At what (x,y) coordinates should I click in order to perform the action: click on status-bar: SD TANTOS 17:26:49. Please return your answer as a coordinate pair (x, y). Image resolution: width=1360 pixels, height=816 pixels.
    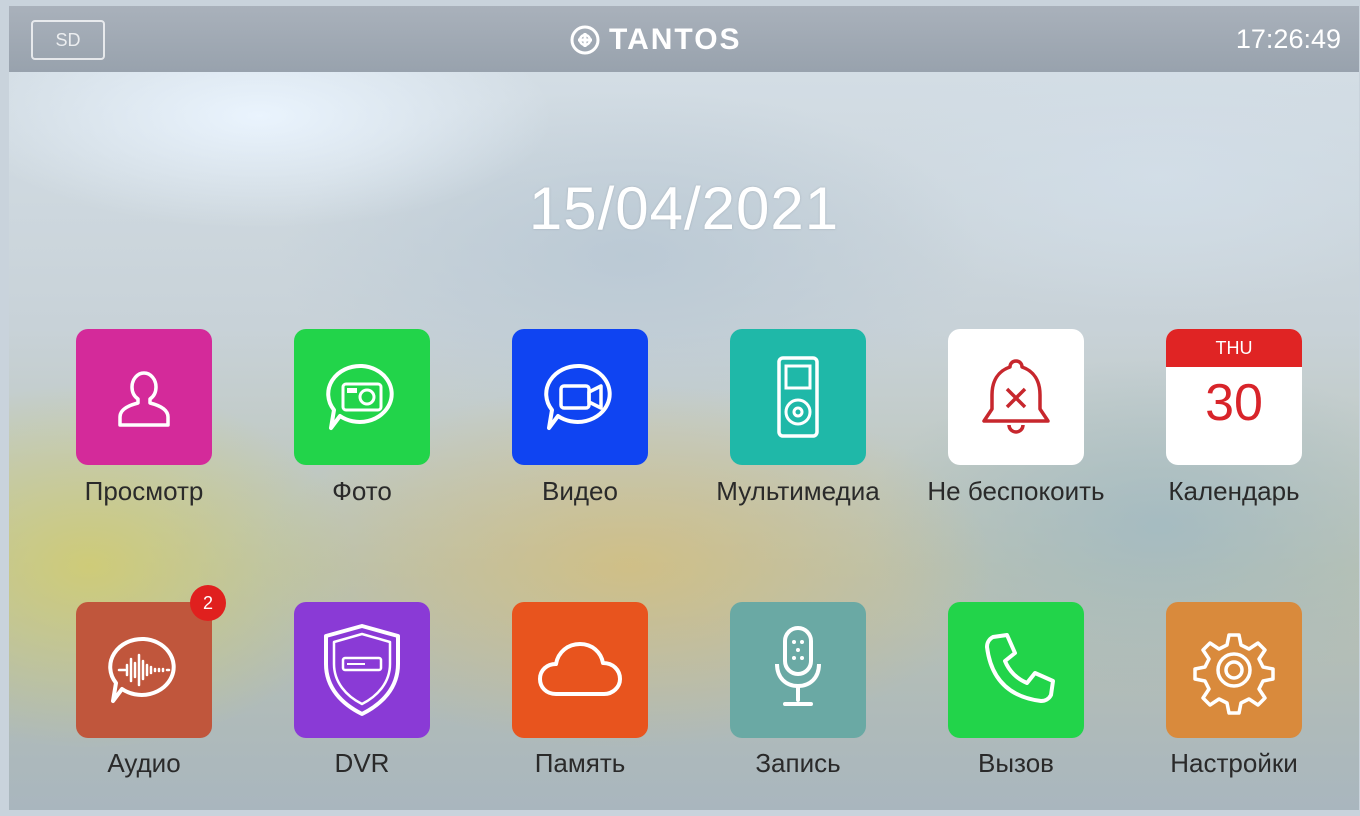
    Looking at the image, I should click on (684, 39).